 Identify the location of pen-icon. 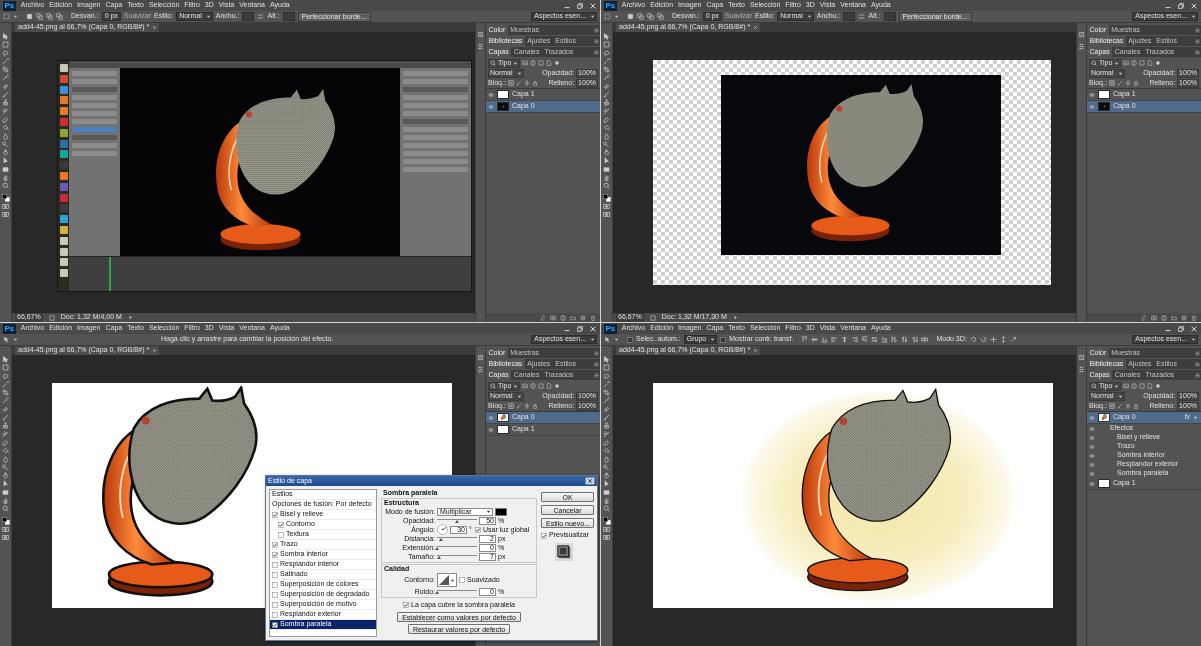
(606, 476).